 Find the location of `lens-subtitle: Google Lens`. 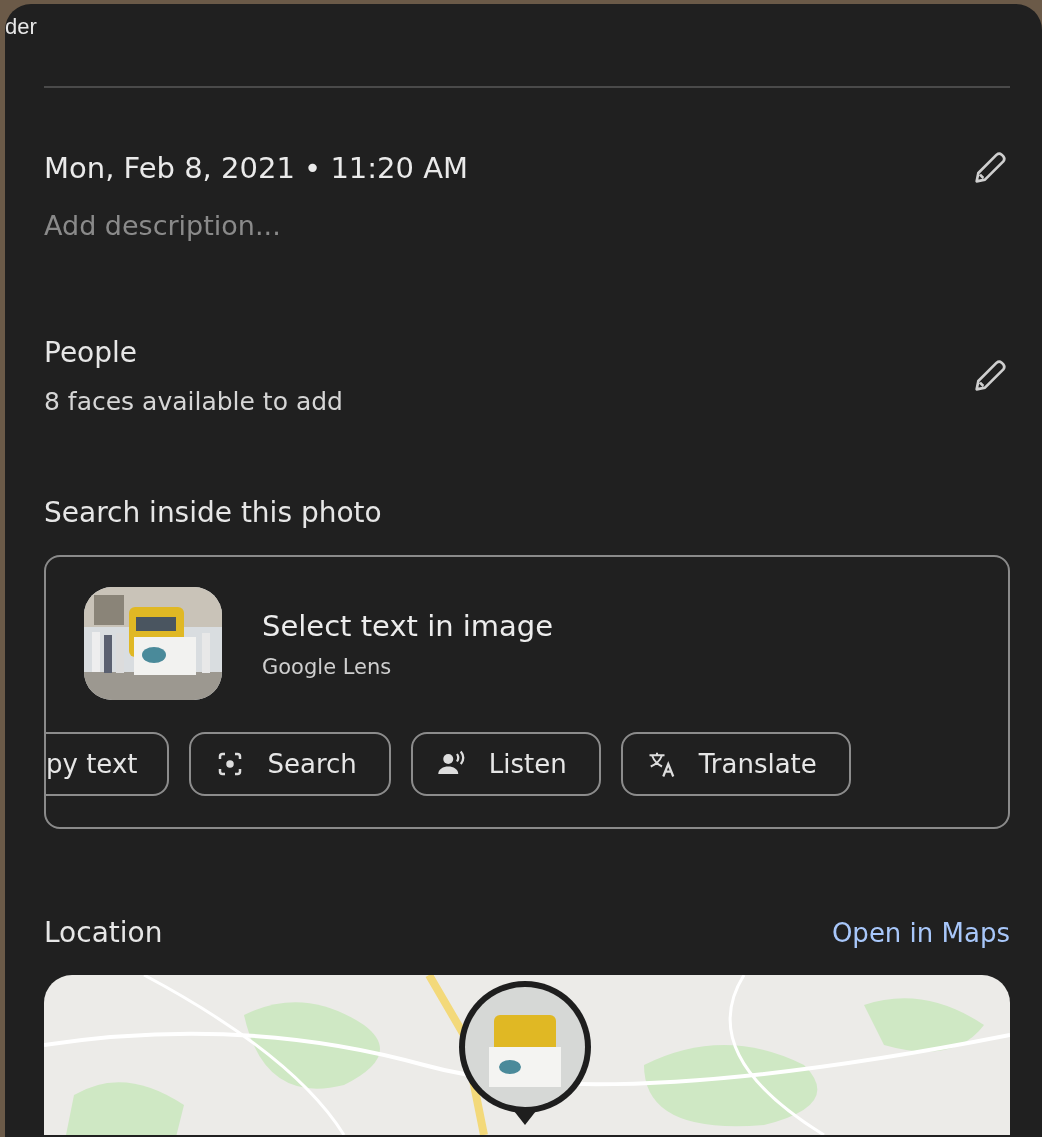

lens-subtitle: Google Lens is located at coordinates (327, 666).